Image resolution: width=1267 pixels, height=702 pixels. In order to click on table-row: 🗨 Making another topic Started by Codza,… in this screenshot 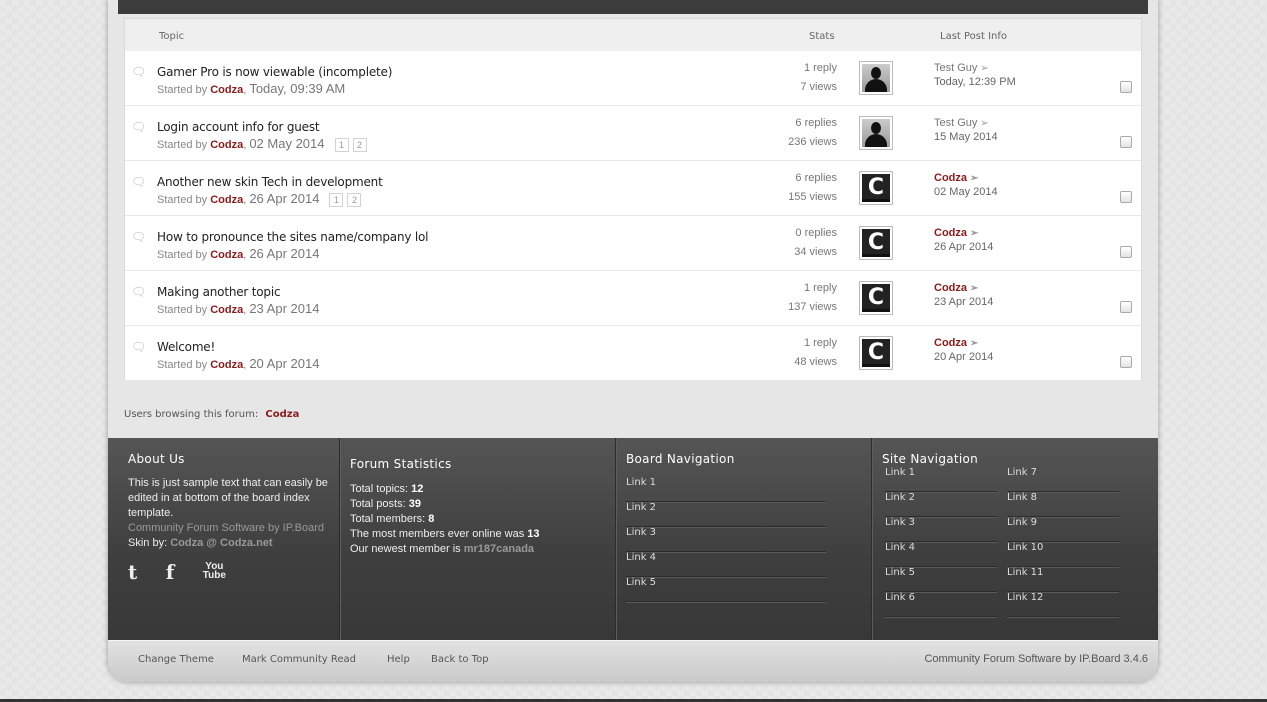, I will do `click(633, 298)`.